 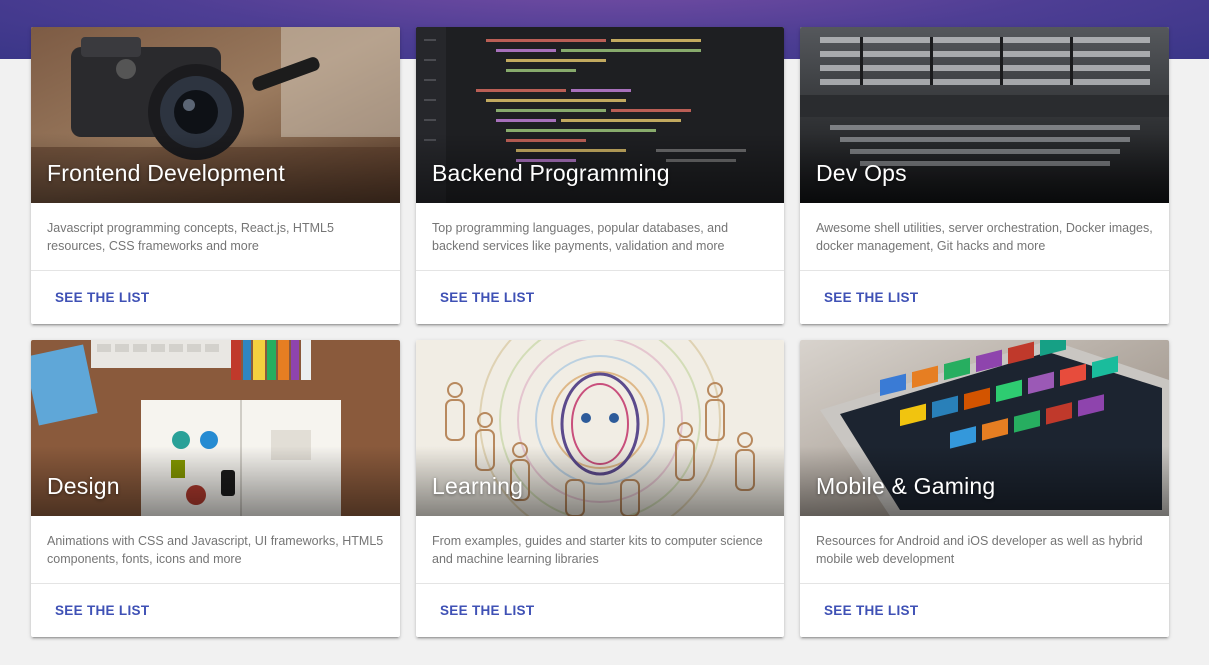 What do you see at coordinates (906, 486) in the screenshot?
I see `card-title: Mobile & Gaming` at bounding box center [906, 486].